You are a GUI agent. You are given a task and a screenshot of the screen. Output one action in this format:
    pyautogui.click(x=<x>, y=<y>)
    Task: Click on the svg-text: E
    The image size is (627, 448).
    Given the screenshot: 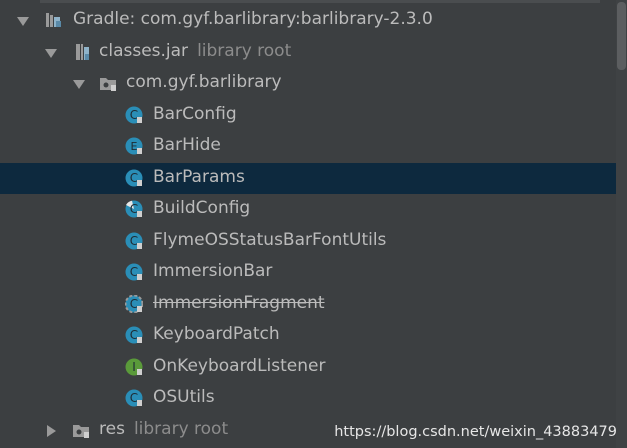 What is the action you would take?
    pyautogui.click(x=134, y=146)
    